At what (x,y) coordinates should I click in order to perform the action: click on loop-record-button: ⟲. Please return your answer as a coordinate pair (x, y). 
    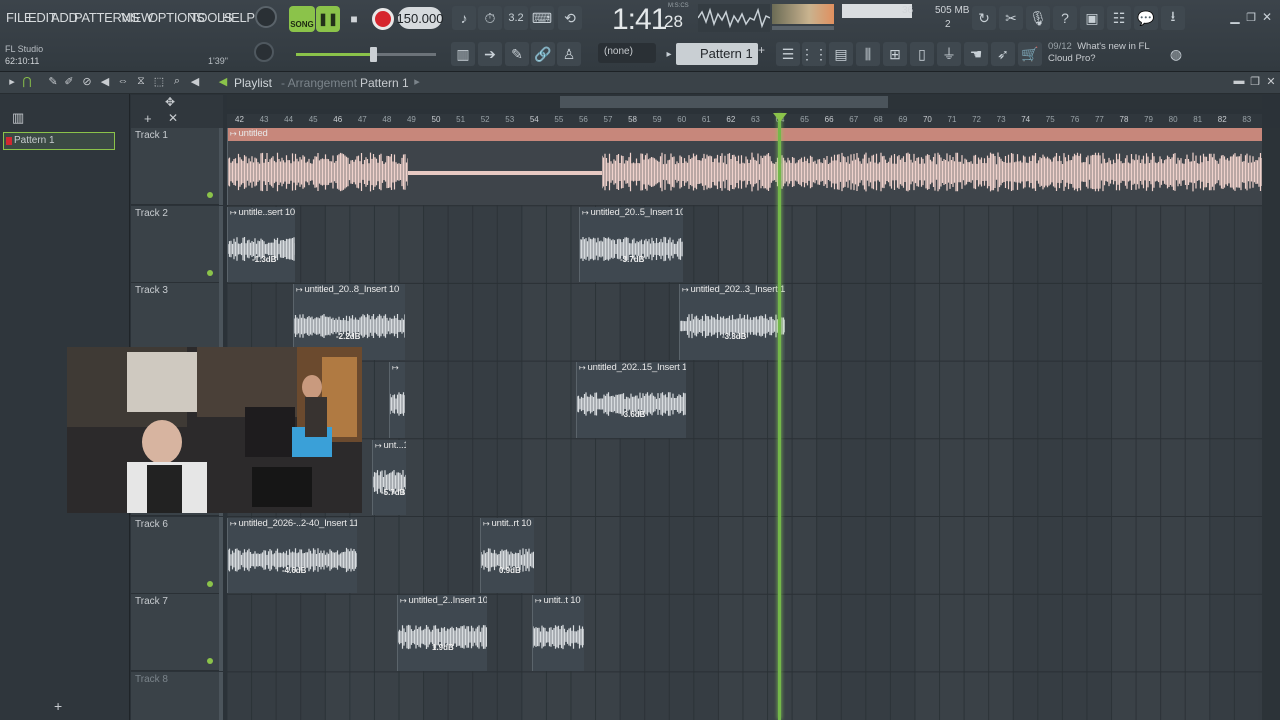
    Looking at the image, I should click on (570, 18).